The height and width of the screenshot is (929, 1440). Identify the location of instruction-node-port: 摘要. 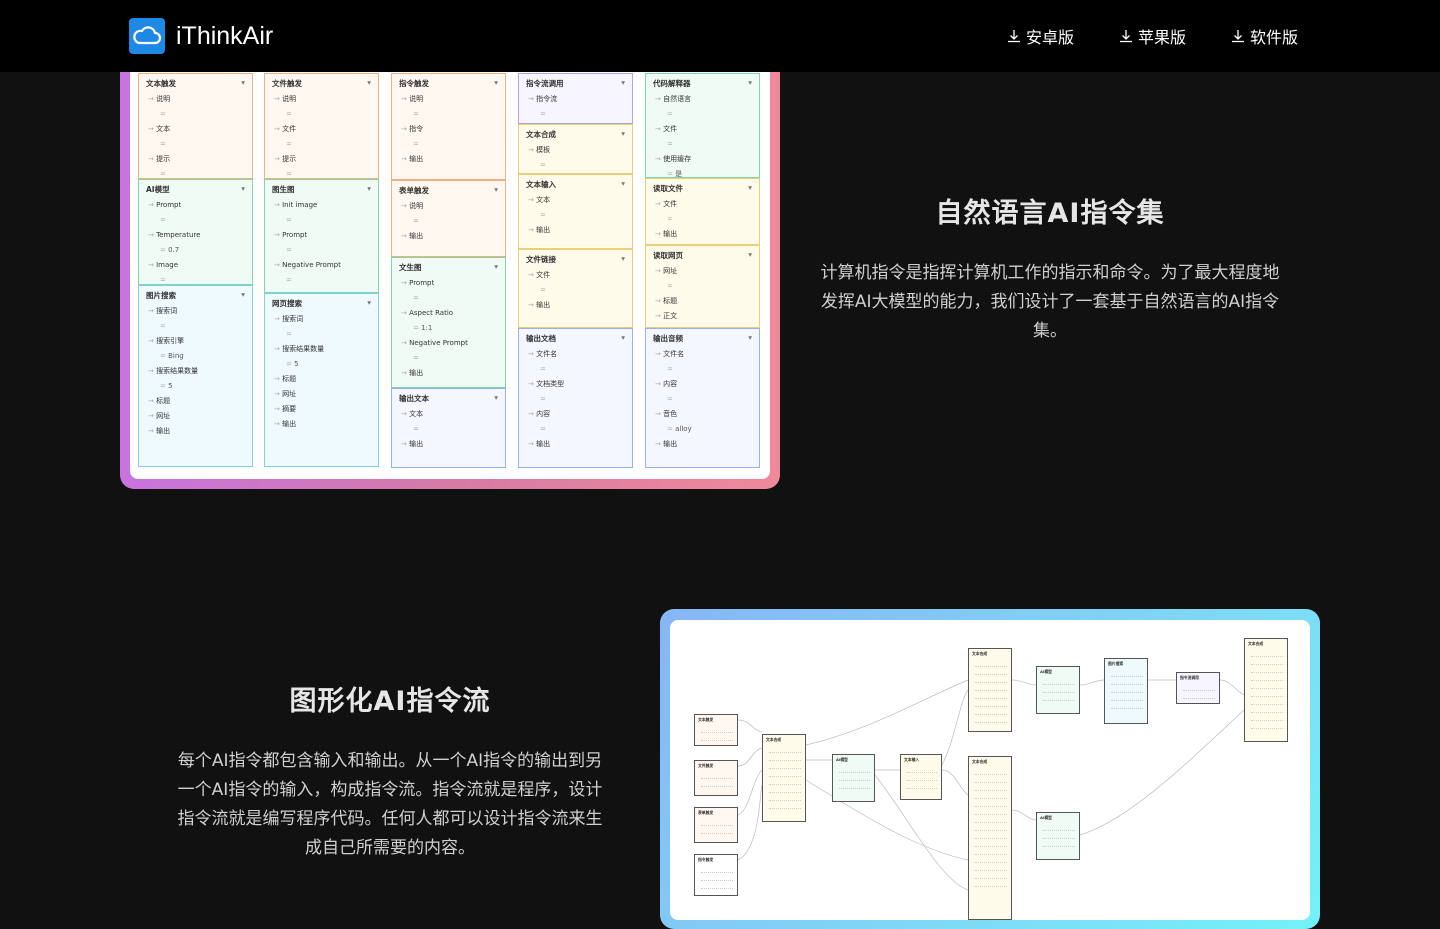
(321, 409).